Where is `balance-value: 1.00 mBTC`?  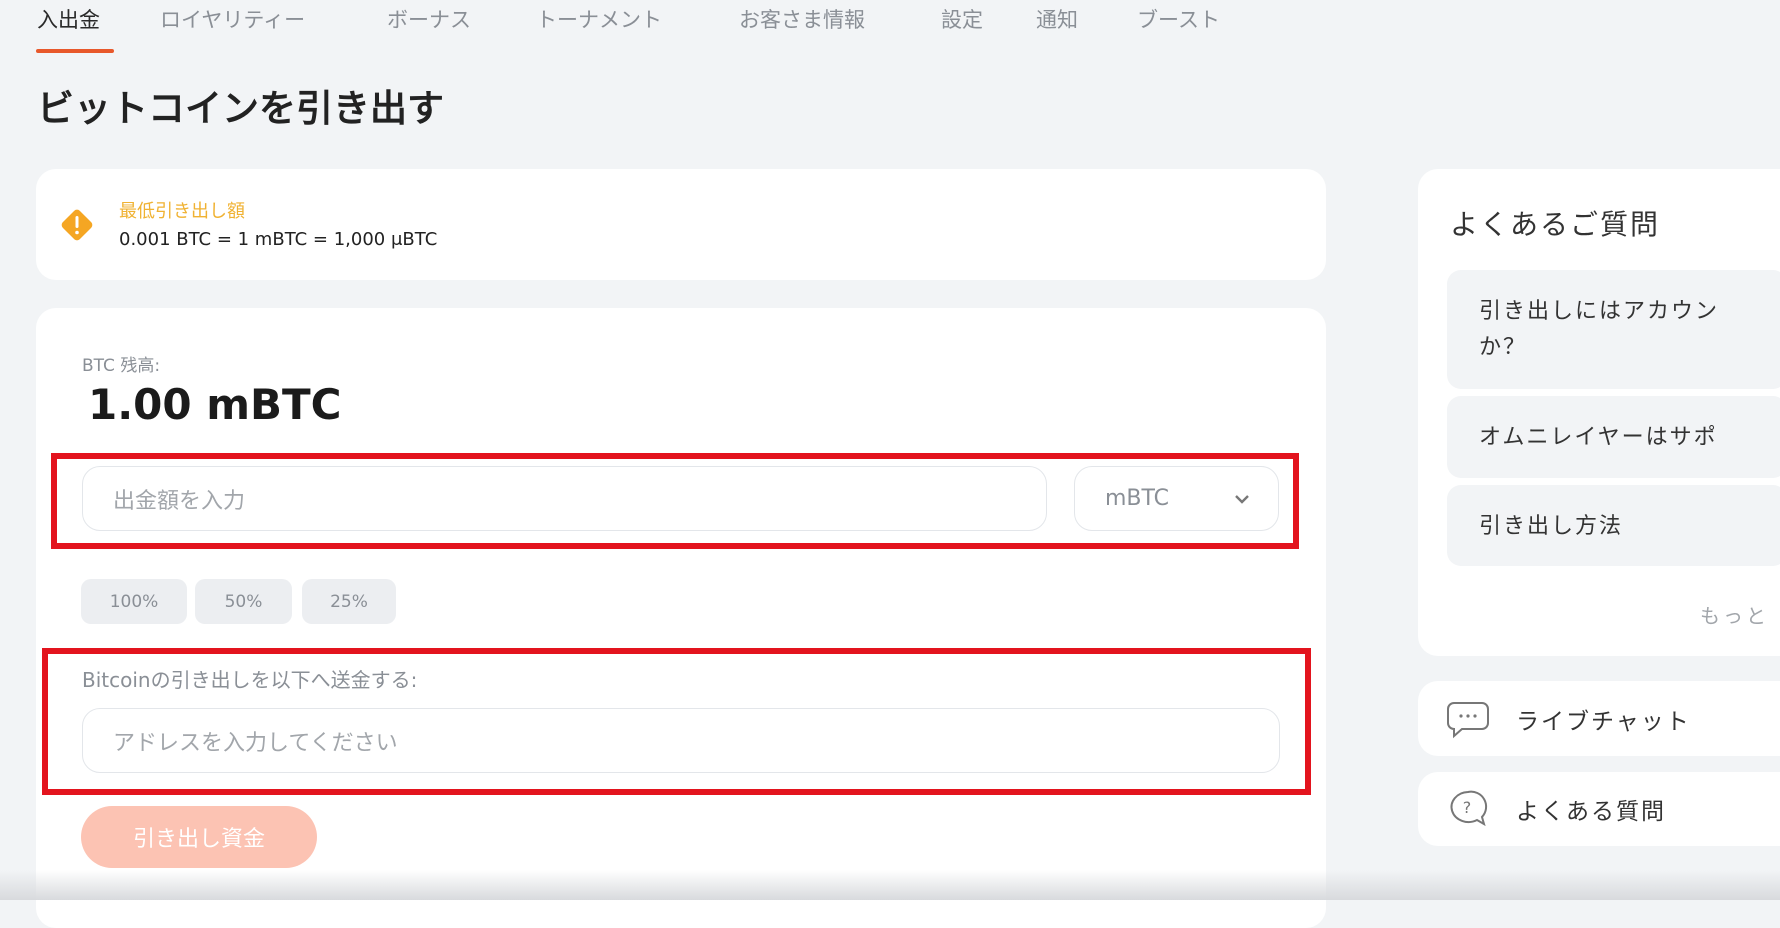
balance-value: 1.00 mBTC is located at coordinates (215, 404).